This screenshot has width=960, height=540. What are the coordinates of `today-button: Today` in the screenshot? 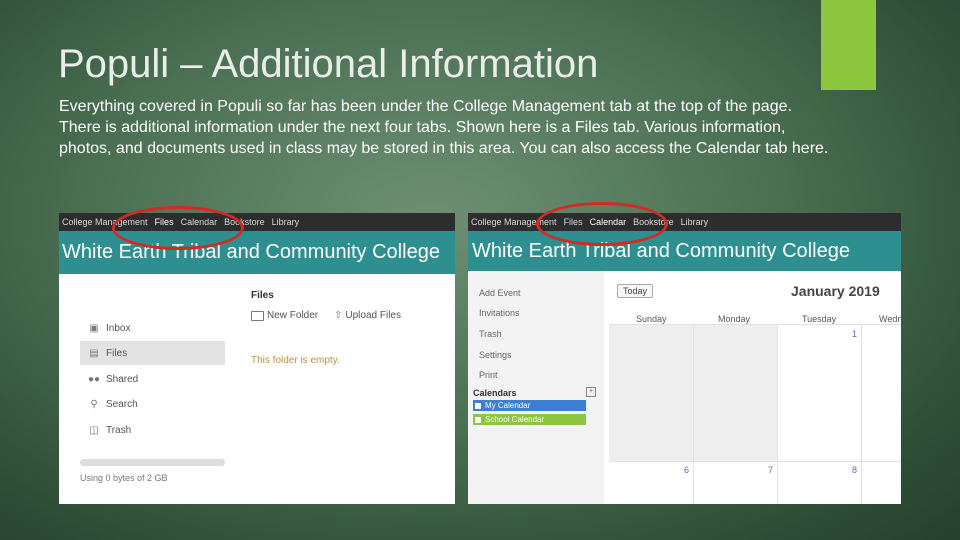 It's located at (635, 291).